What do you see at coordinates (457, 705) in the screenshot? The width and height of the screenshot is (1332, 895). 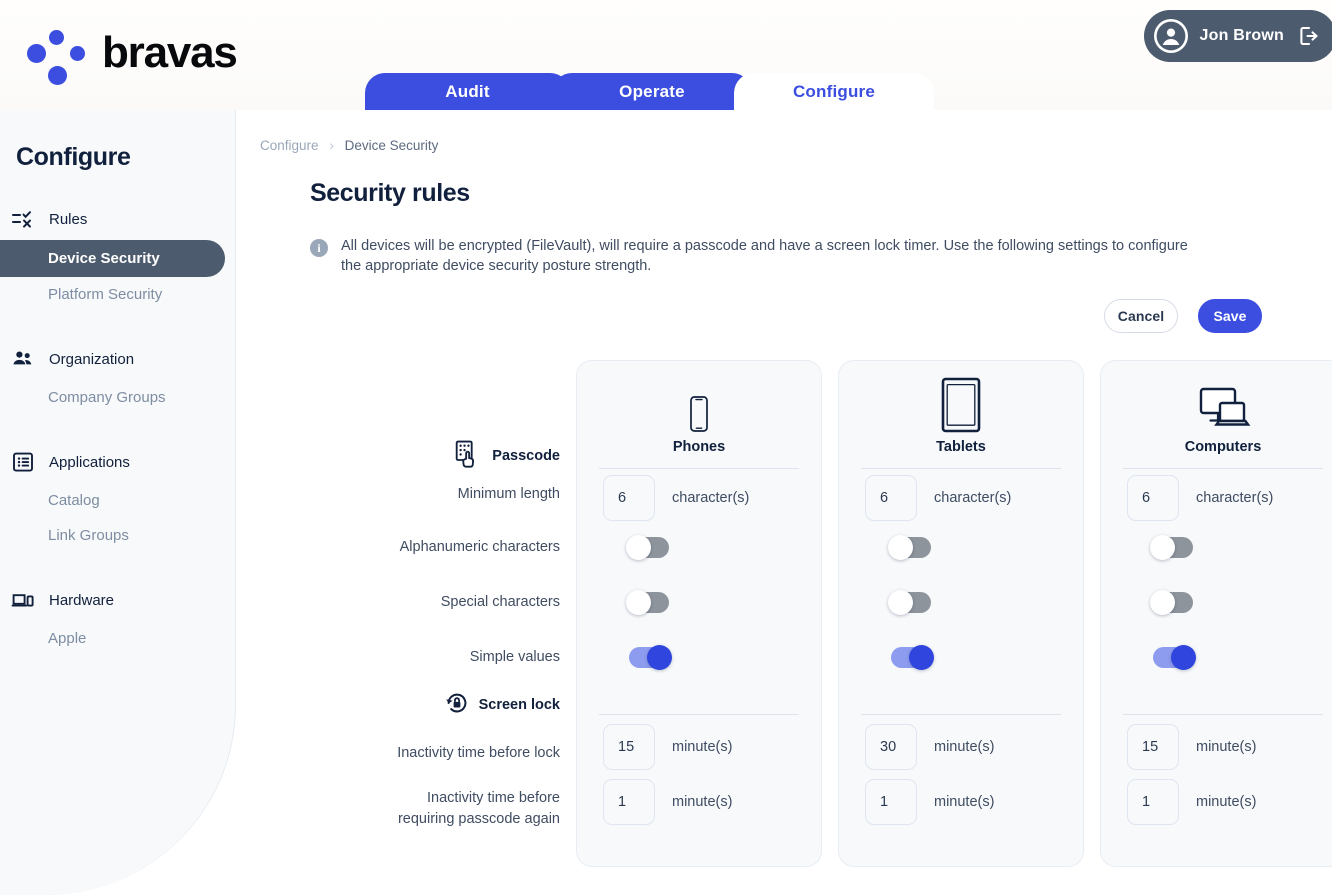 I see `lock-refresh-icon` at bounding box center [457, 705].